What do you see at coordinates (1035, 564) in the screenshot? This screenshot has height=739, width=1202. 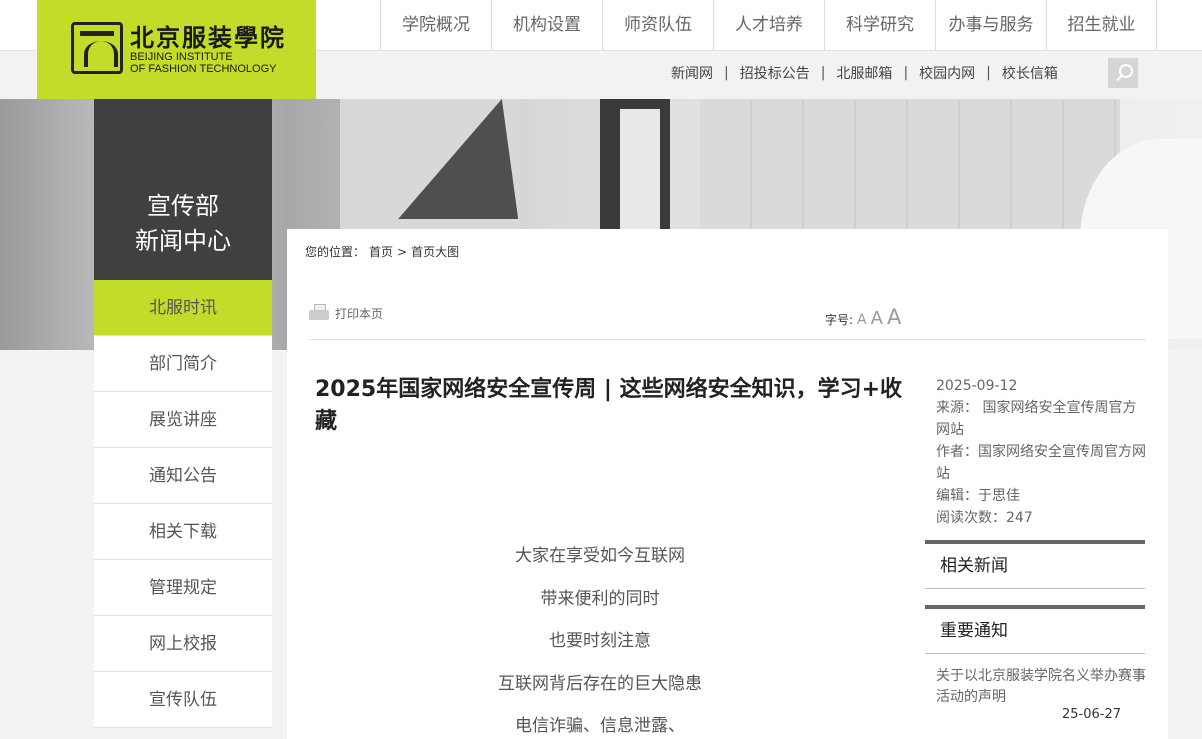 I see `related-news-heading: 相关新闻` at bounding box center [1035, 564].